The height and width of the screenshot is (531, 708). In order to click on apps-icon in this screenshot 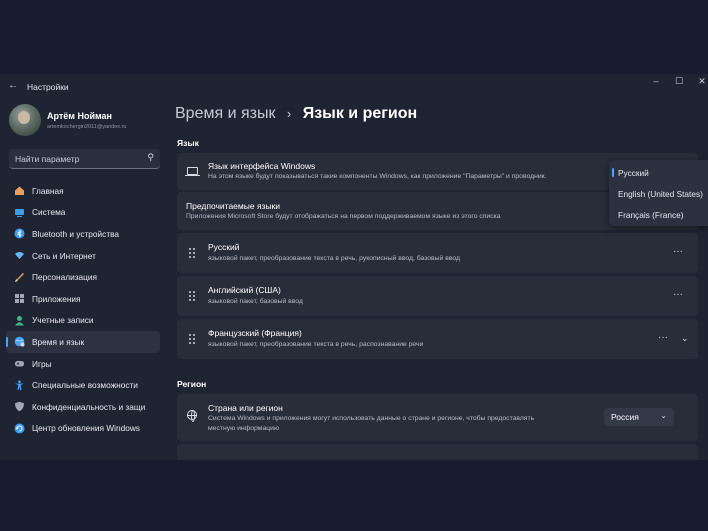, I will do `click(19, 299)`.